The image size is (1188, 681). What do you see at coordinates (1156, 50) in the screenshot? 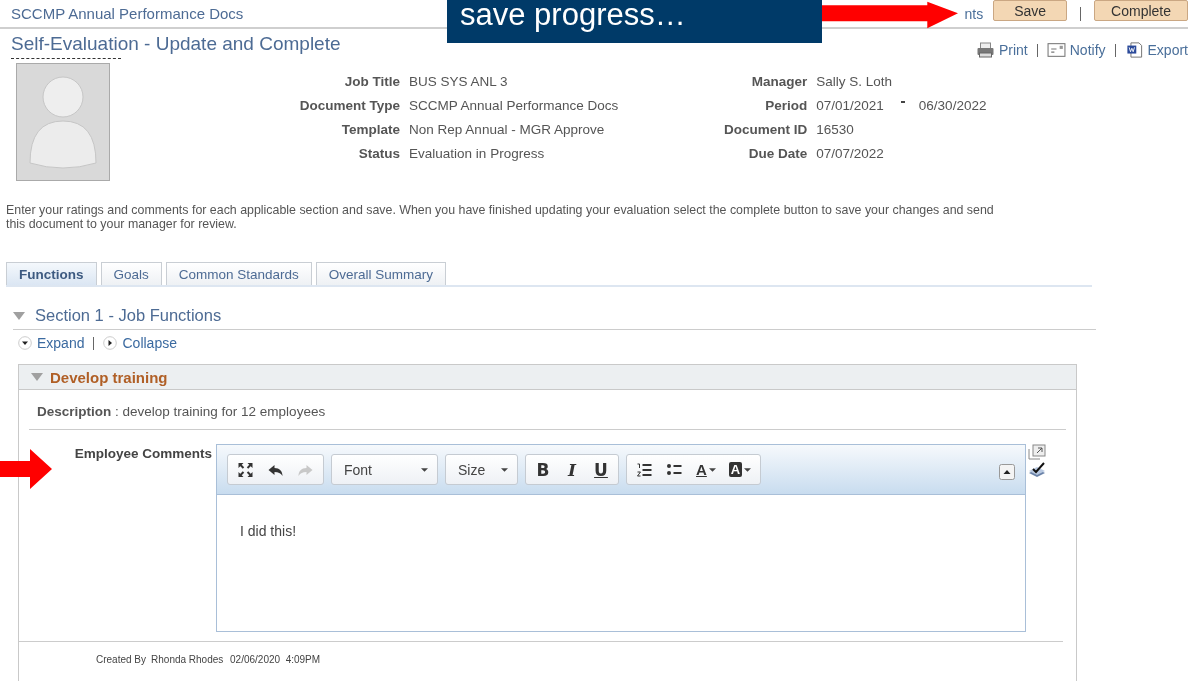
I see `action-link: Export` at bounding box center [1156, 50].